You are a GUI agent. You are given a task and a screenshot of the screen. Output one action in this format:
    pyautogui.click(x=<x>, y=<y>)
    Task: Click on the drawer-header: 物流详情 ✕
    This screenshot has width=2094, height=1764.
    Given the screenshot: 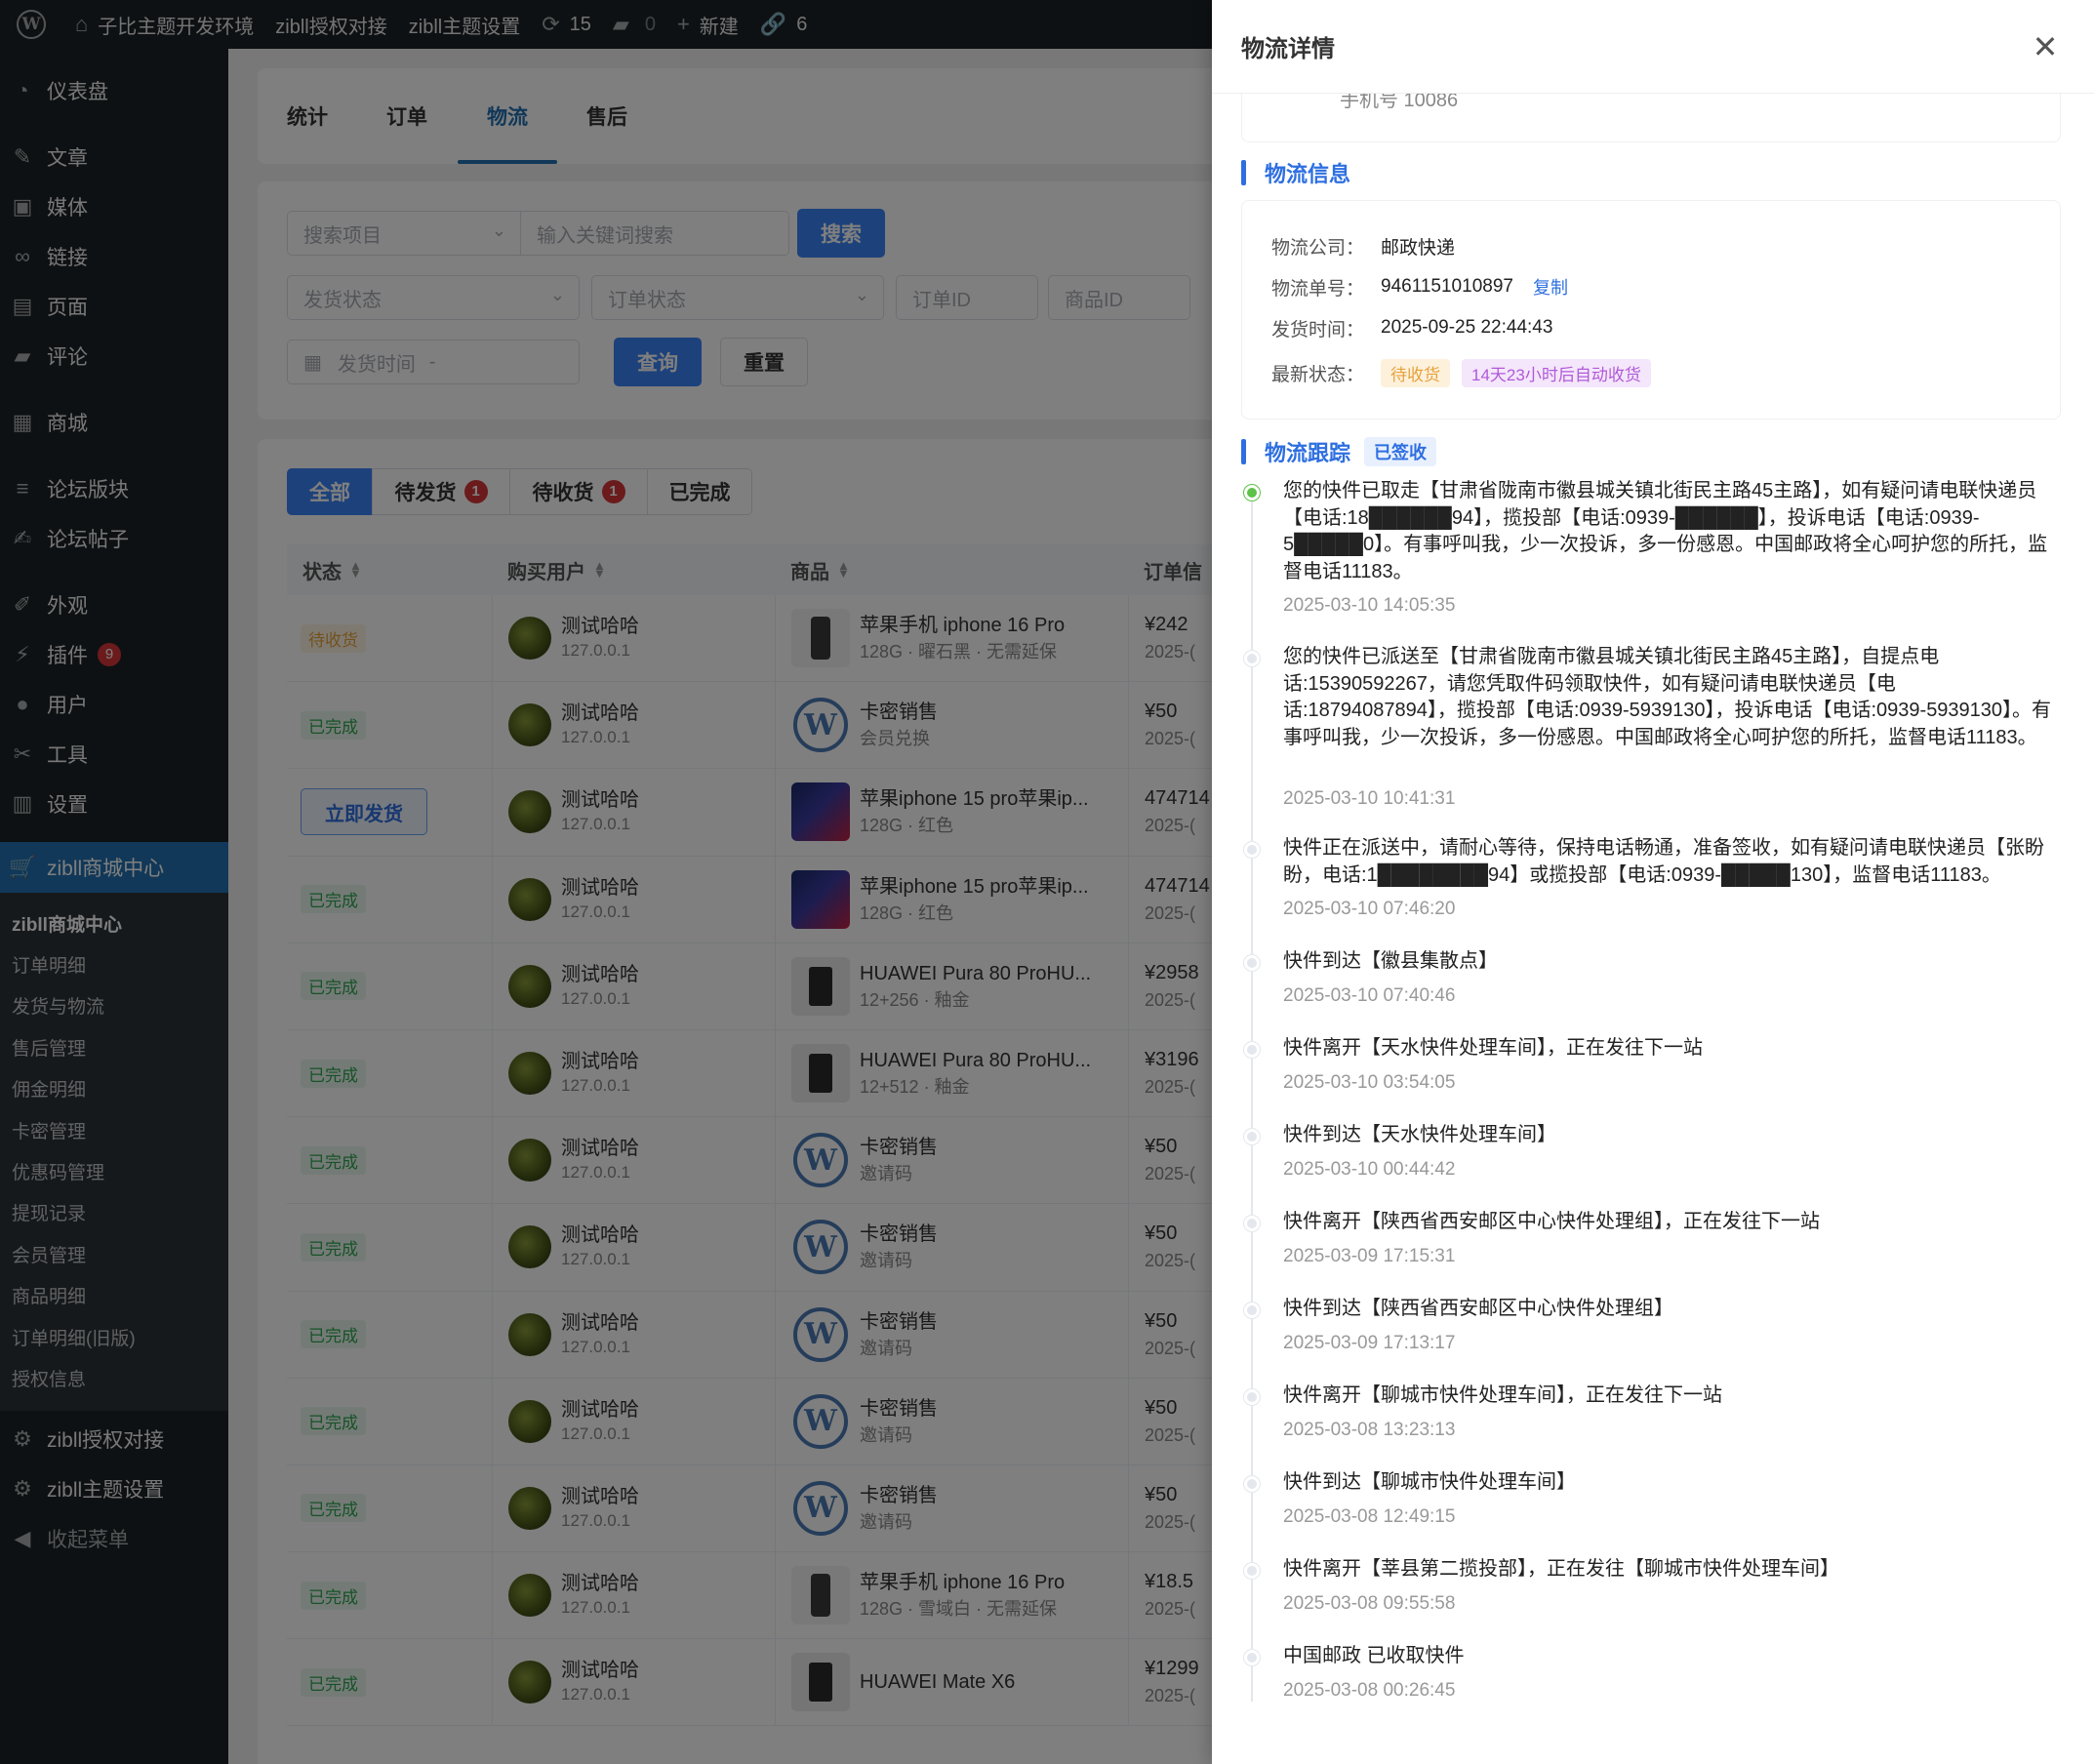 What is the action you would take?
    pyautogui.click(x=1653, y=47)
    